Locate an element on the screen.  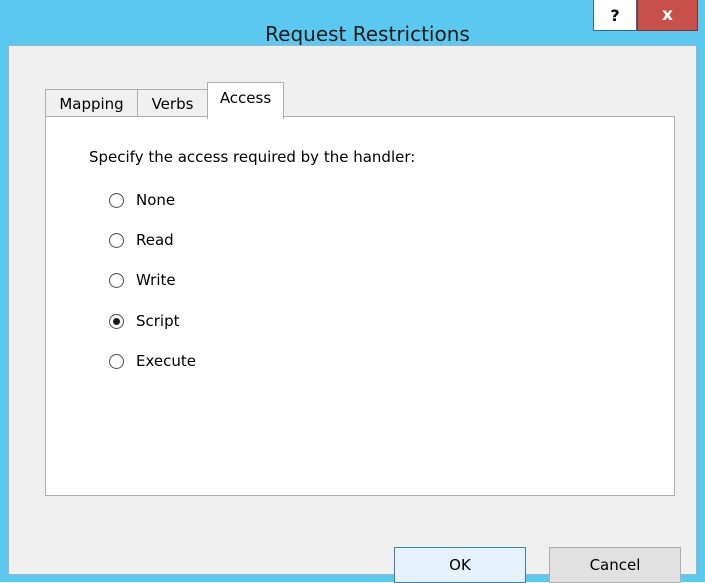
tab-verbs: Verbs is located at coordinates (172, 103).